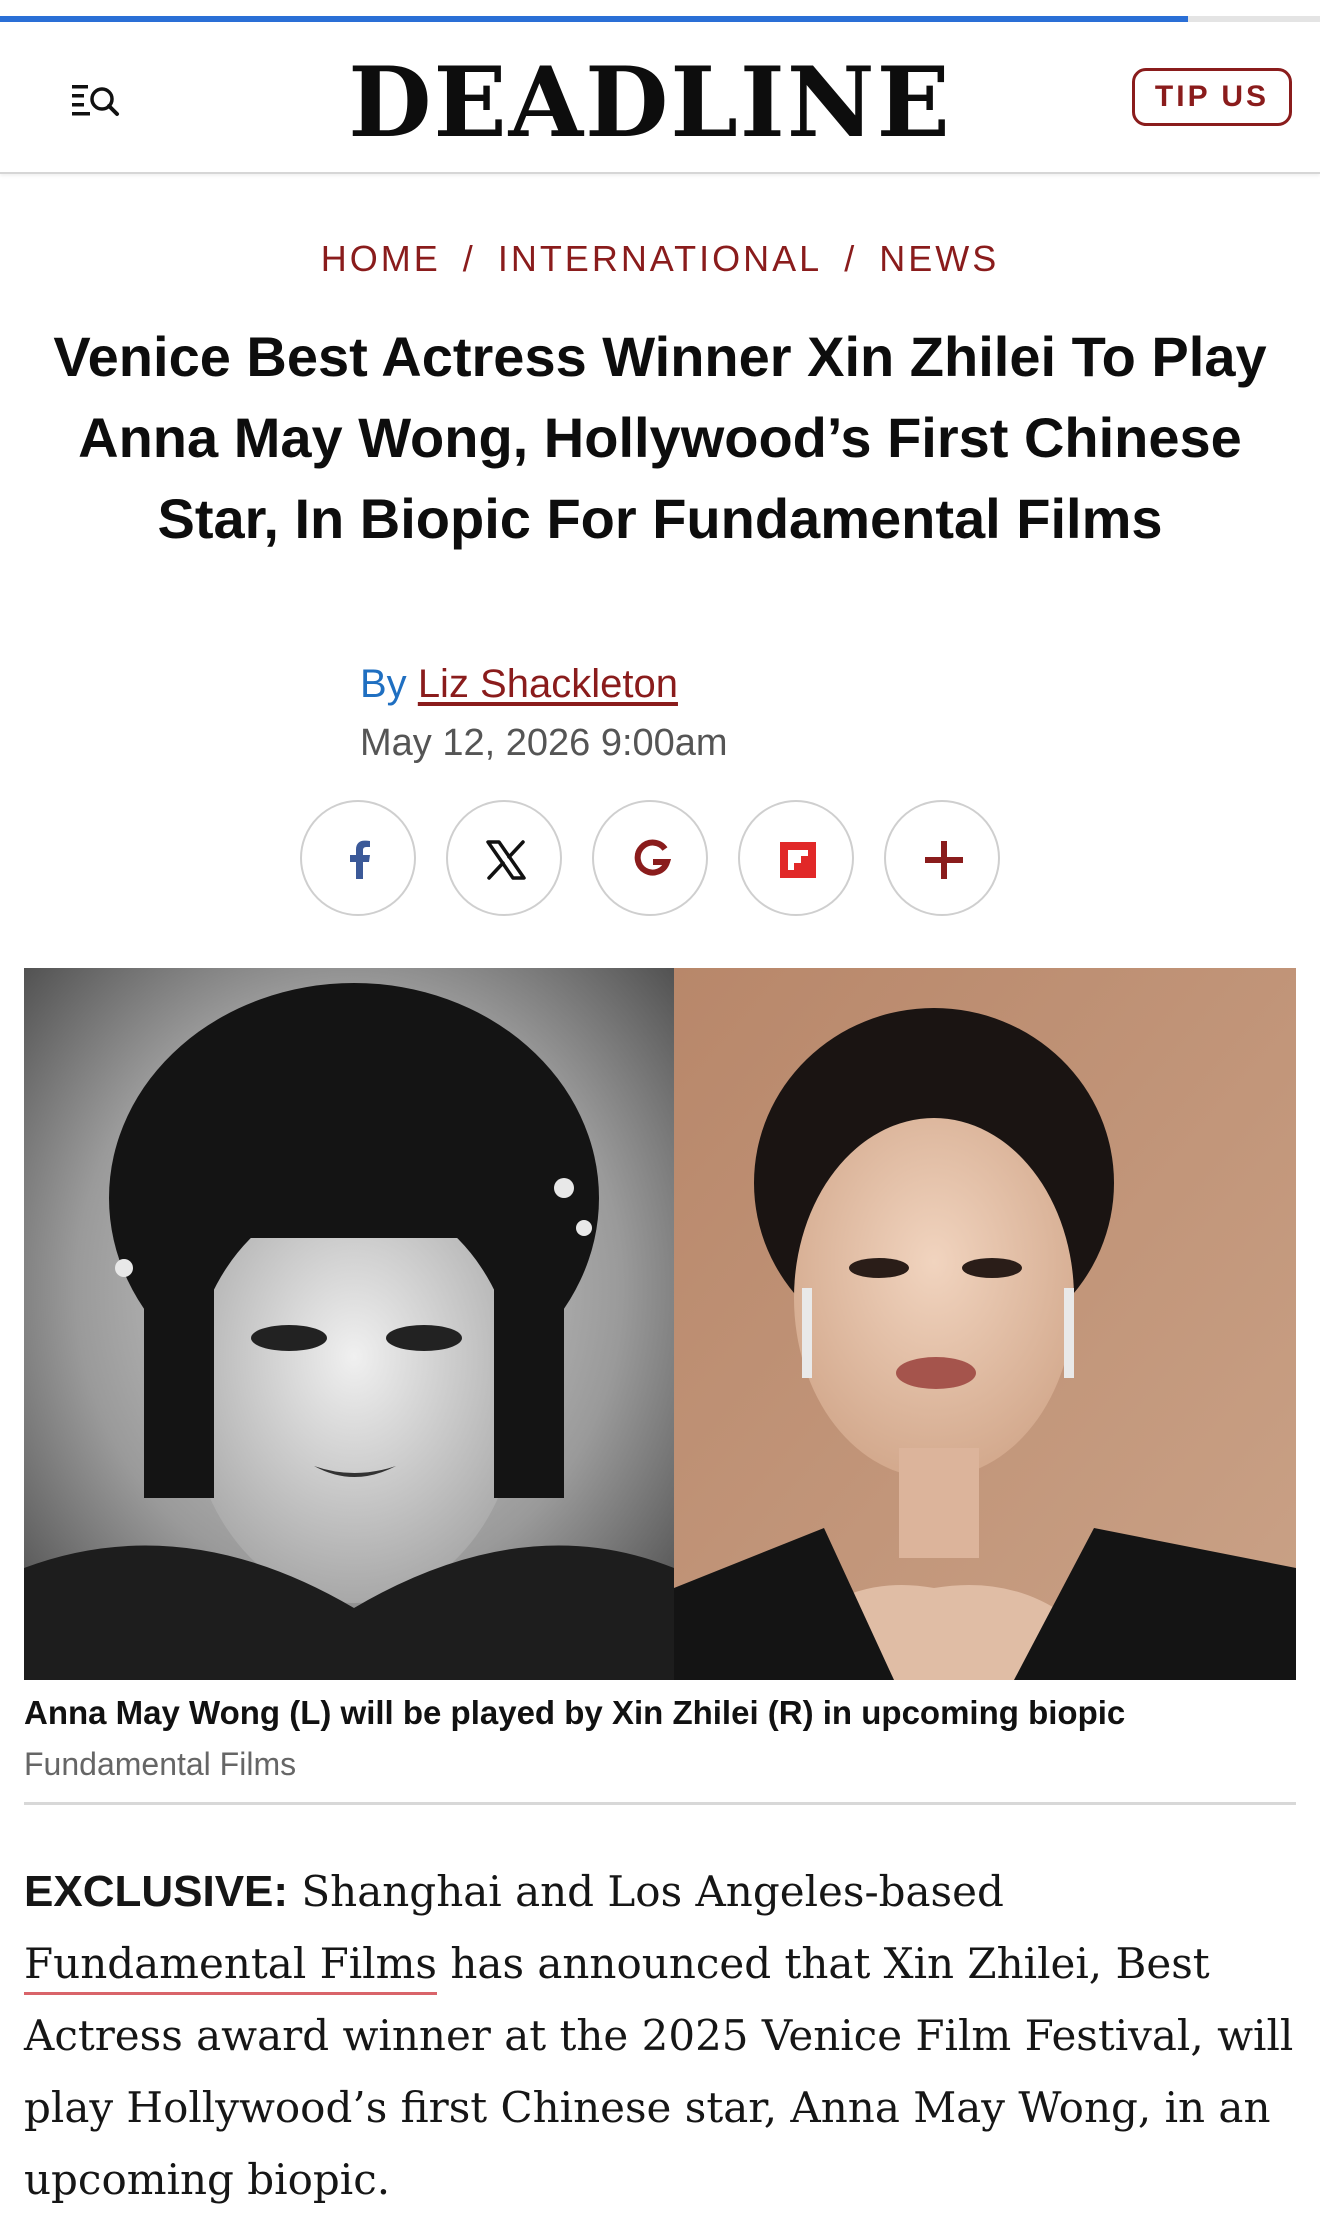 The width and height of the screenshot is (1320, 2238). What do you see at coordinates (156, 1891) in the screenshot?
I see `exclusive-label: EXCLUSIVE:` at bounding box center [156, 1891].